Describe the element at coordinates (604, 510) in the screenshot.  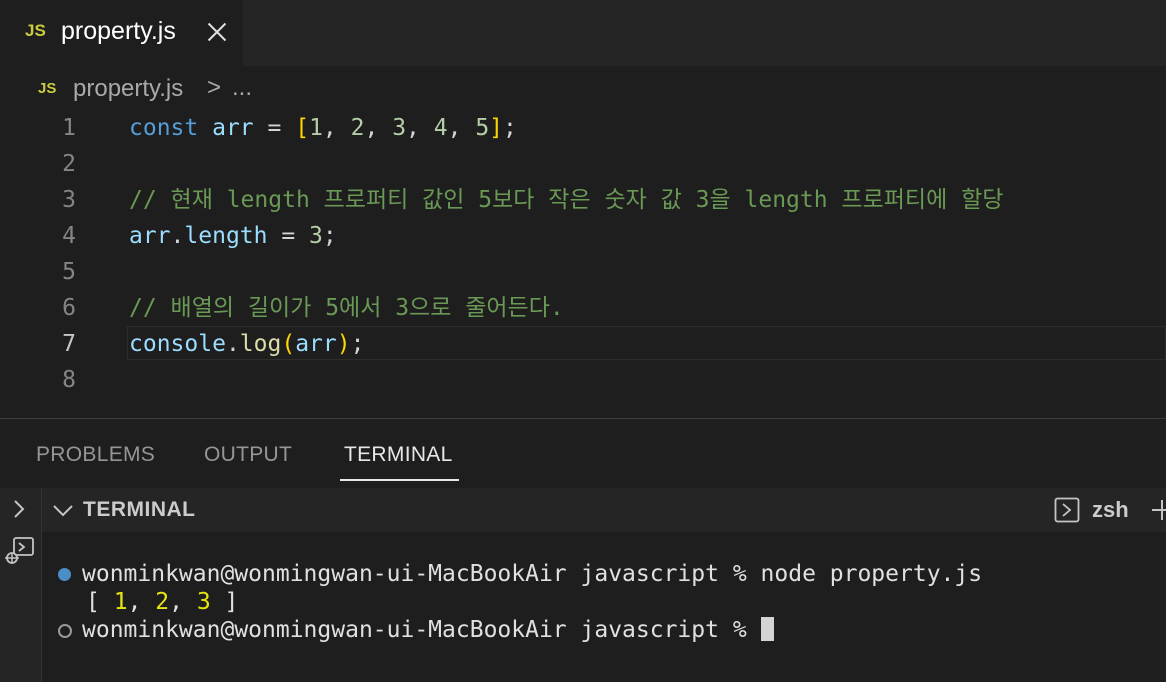
I see `terminal-header: TERMINAL zsh` at that location.